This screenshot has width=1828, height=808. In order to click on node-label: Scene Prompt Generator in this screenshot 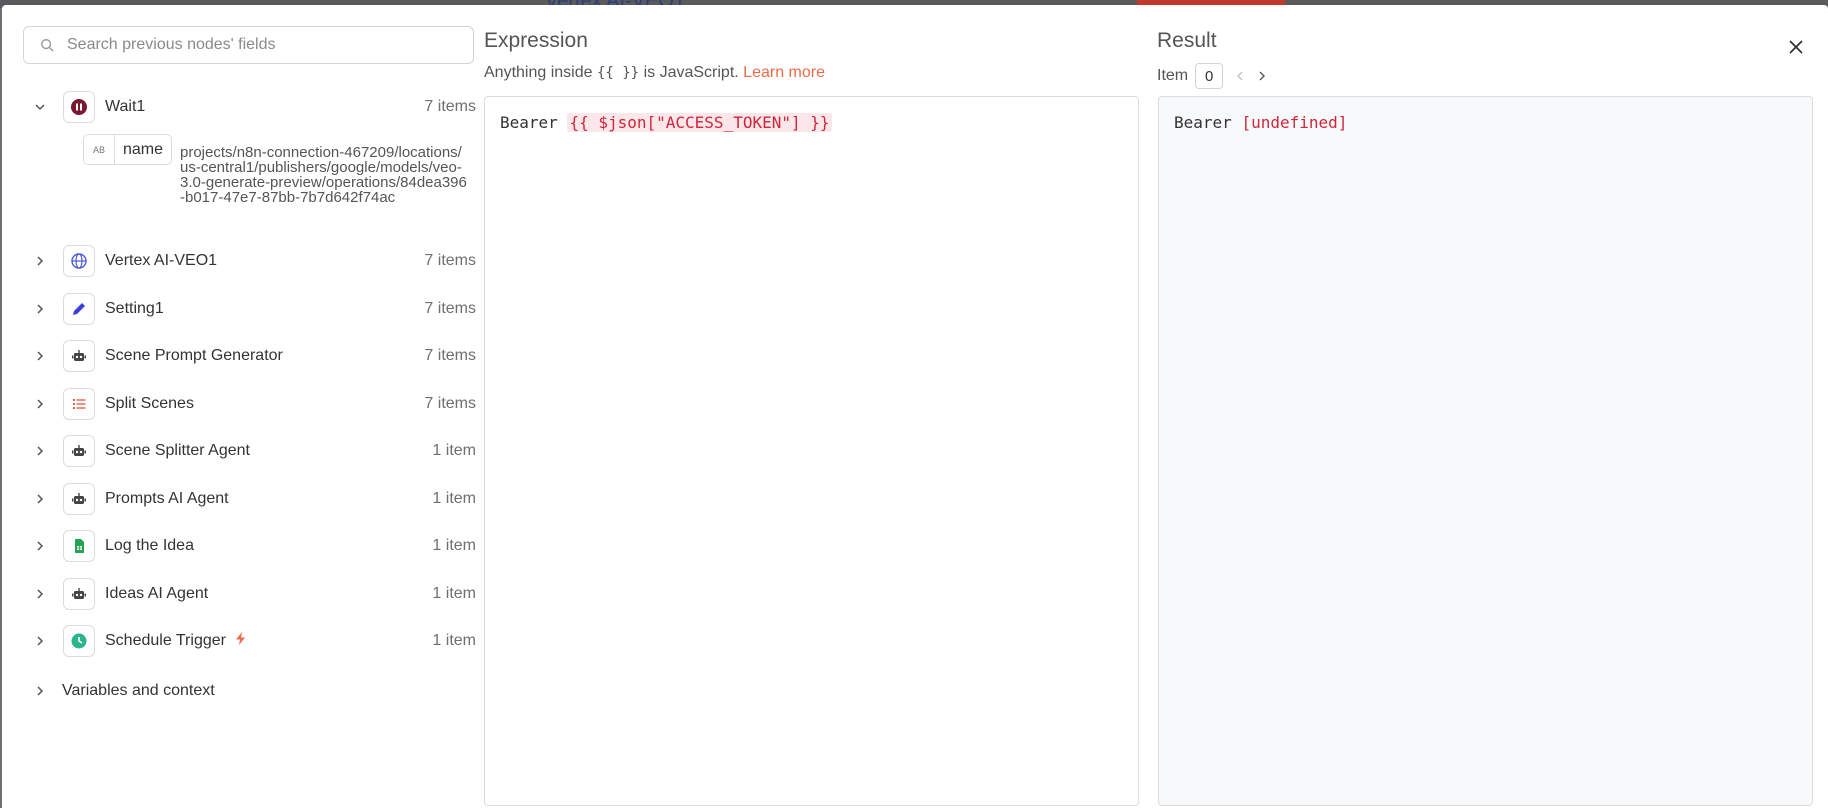, I will do `click(194, 355)`.